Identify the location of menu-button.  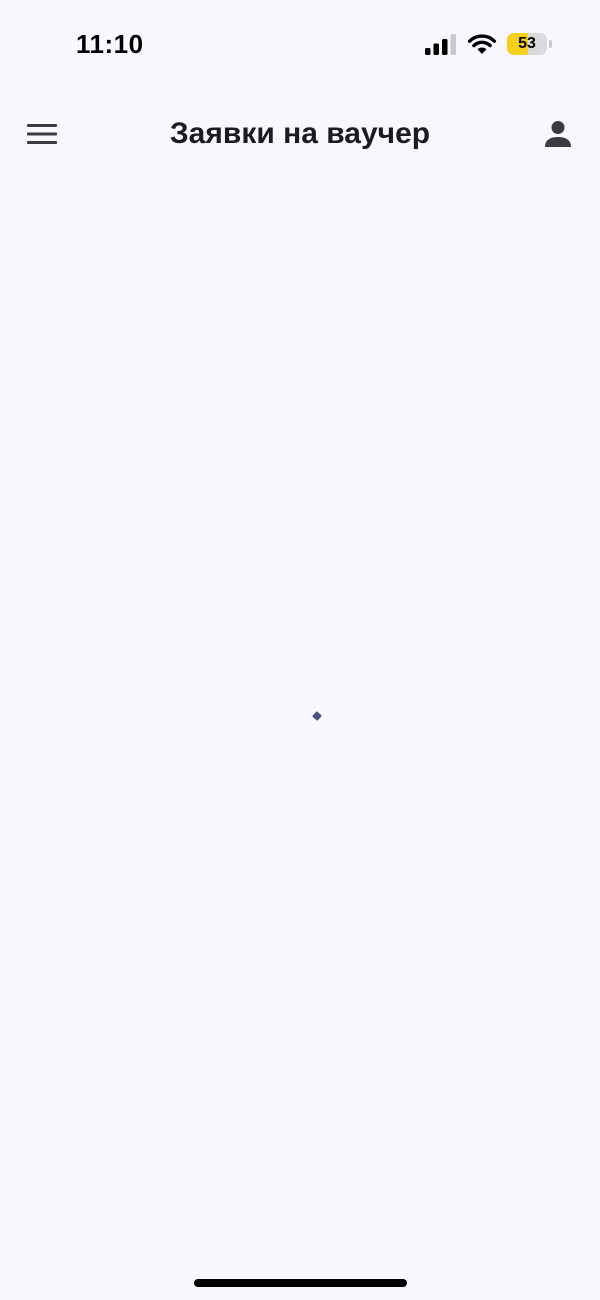
(42, 134).